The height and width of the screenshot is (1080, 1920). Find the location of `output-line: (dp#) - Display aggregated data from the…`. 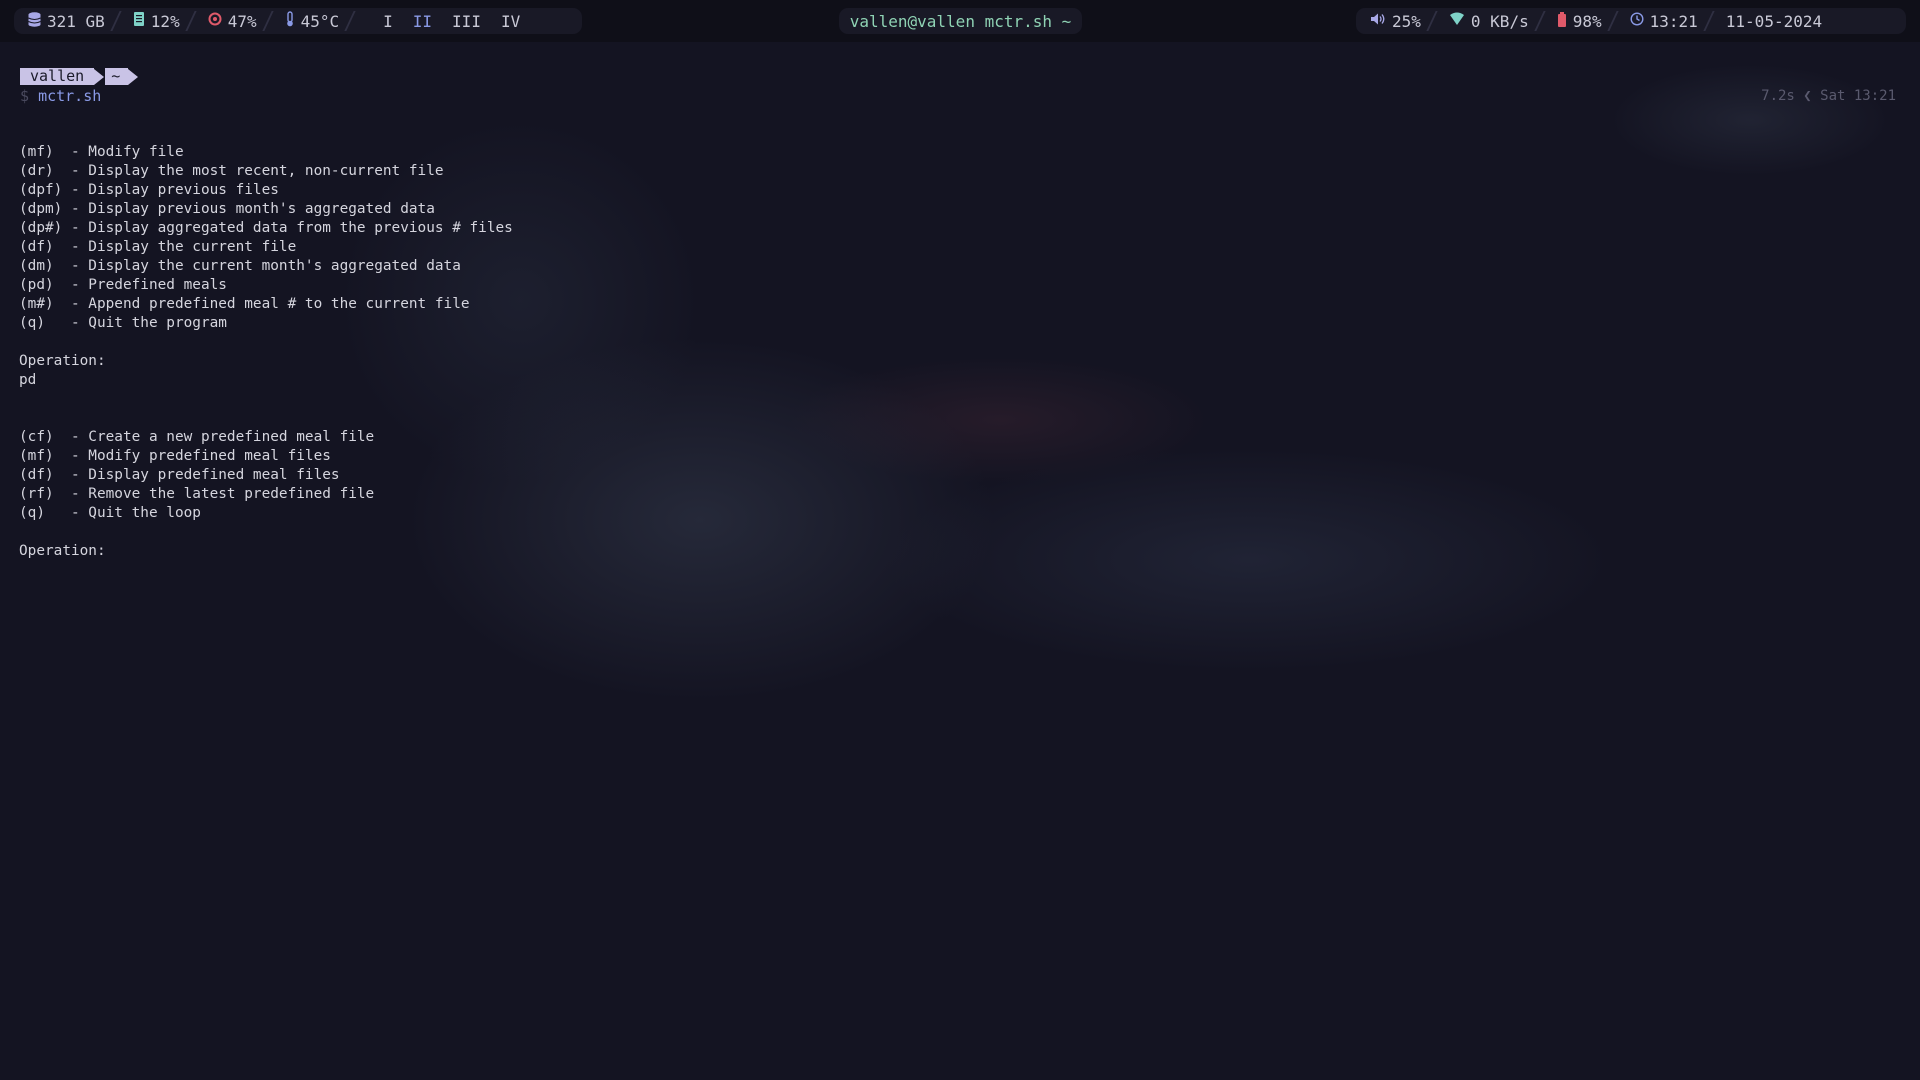

output-line: (dp#) - Display aggregated data from the… is located at coordinates (266, 228).